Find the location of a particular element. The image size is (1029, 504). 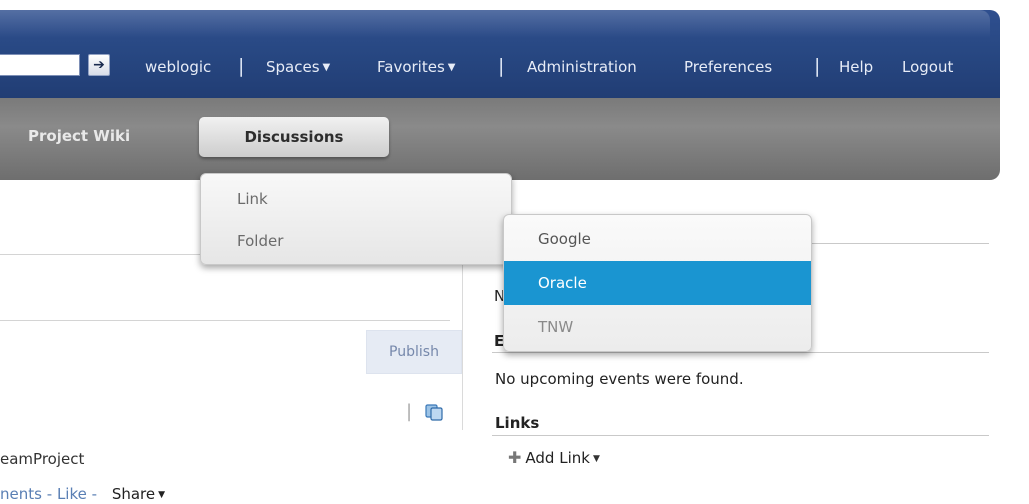

header-shine is located at coordinates (495, 24).